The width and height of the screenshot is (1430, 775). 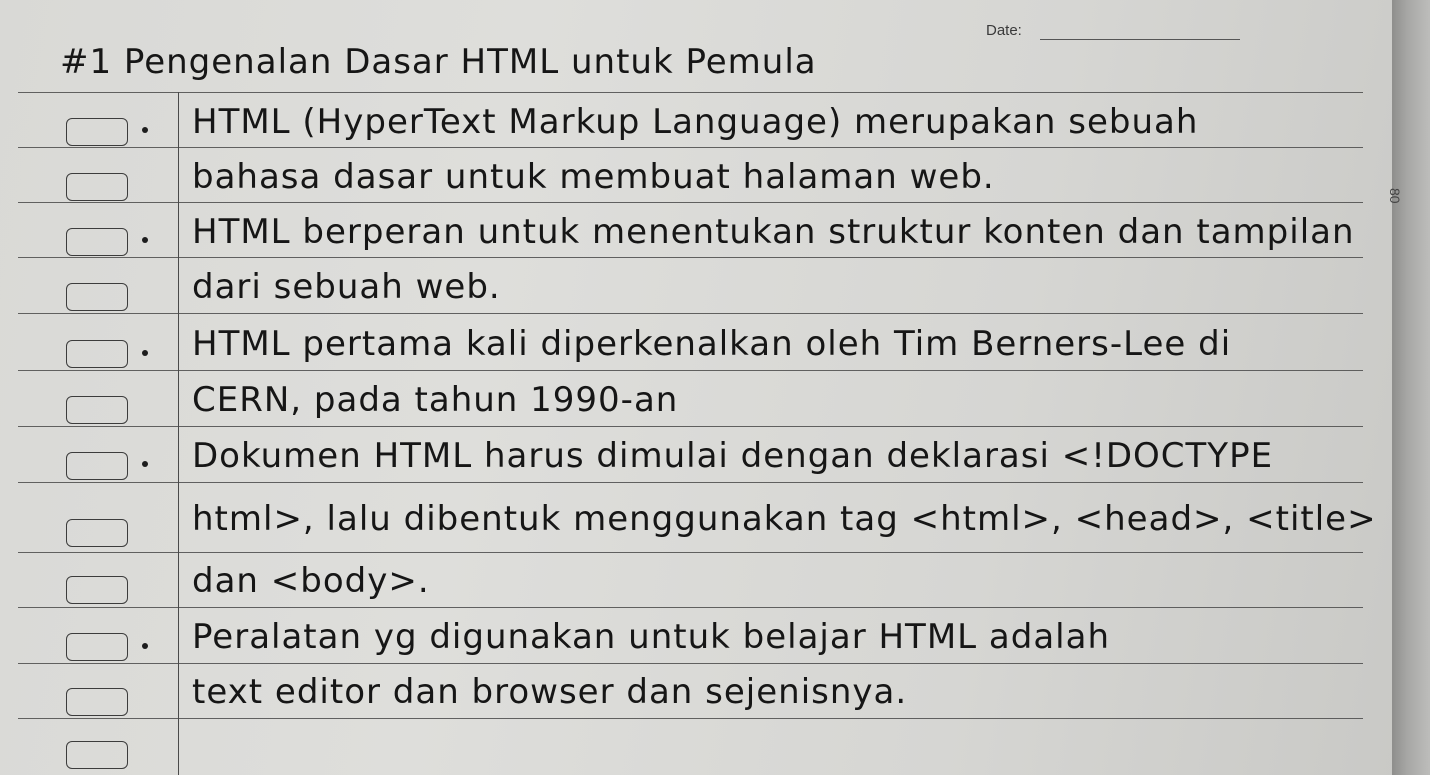 I want to click on margin-line, so click(x=178, y=433).